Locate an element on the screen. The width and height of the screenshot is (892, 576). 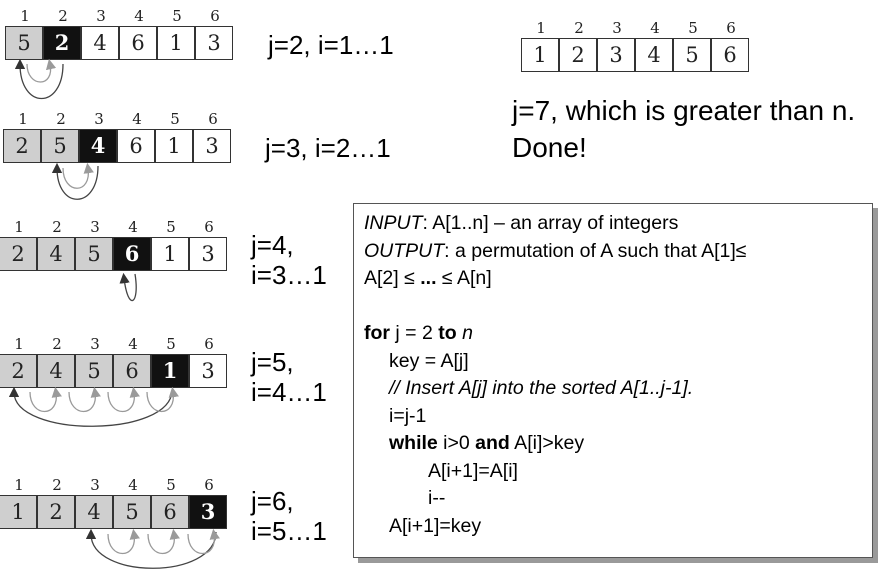
shift-line: A[i+1]=A[i] is located at coordinates (473, 470).